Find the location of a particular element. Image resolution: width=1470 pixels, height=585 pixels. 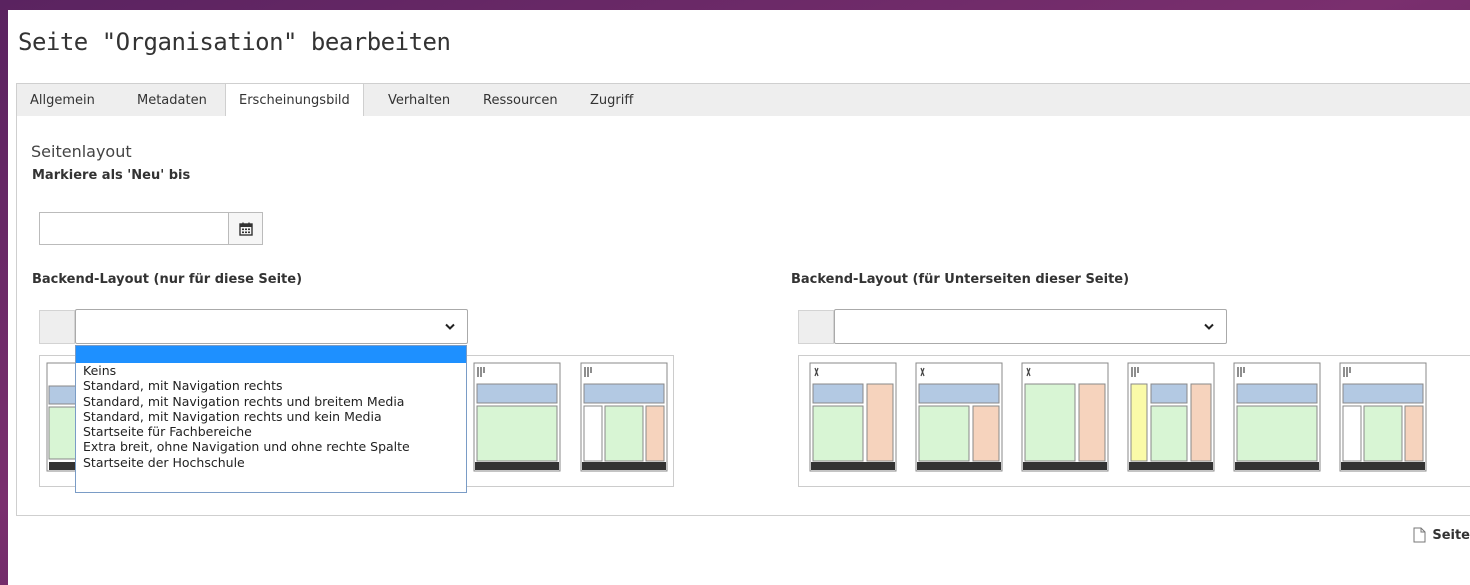

page-info-label: Seite is located at coordinates (1451, 535).